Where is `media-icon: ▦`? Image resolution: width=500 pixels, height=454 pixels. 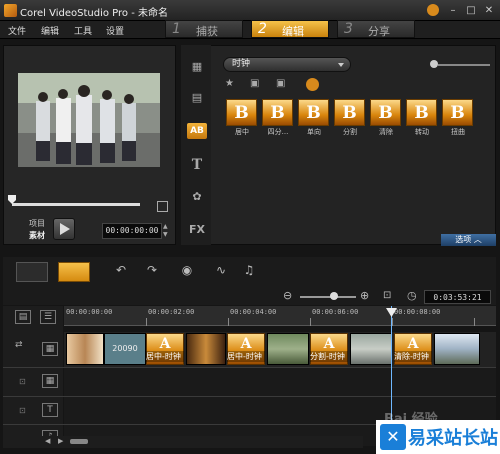
media-icon: ▦ is located at coordinates (197, 68).